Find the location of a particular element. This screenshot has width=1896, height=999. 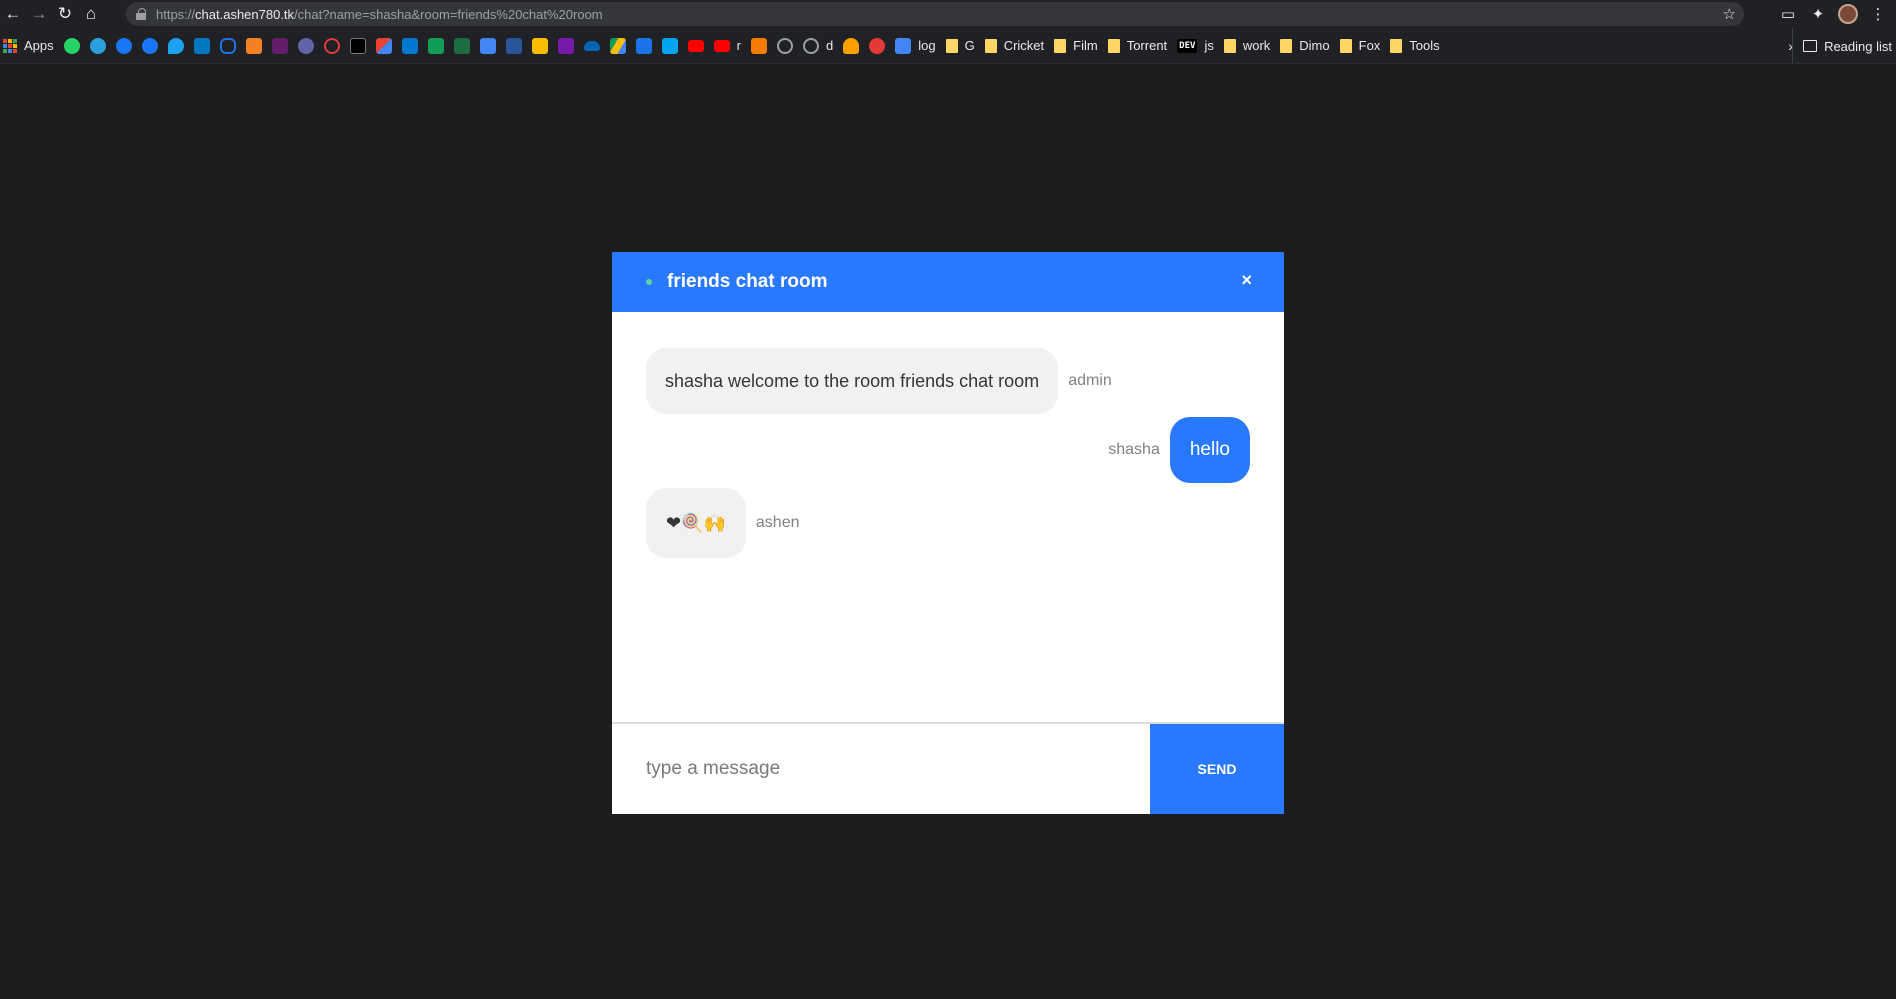

bookmark-telegram is located at coordinates (97, 46).